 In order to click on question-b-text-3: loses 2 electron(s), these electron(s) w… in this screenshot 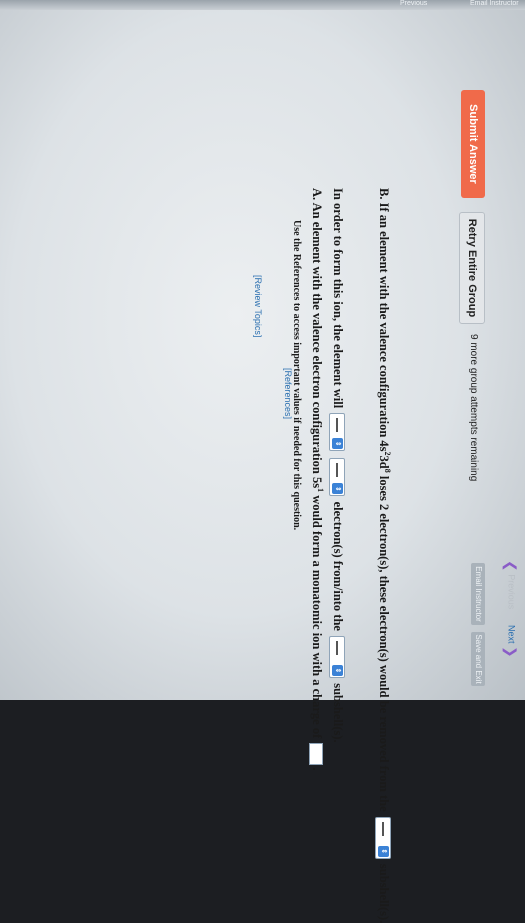, I will do `click(383, 642)`.